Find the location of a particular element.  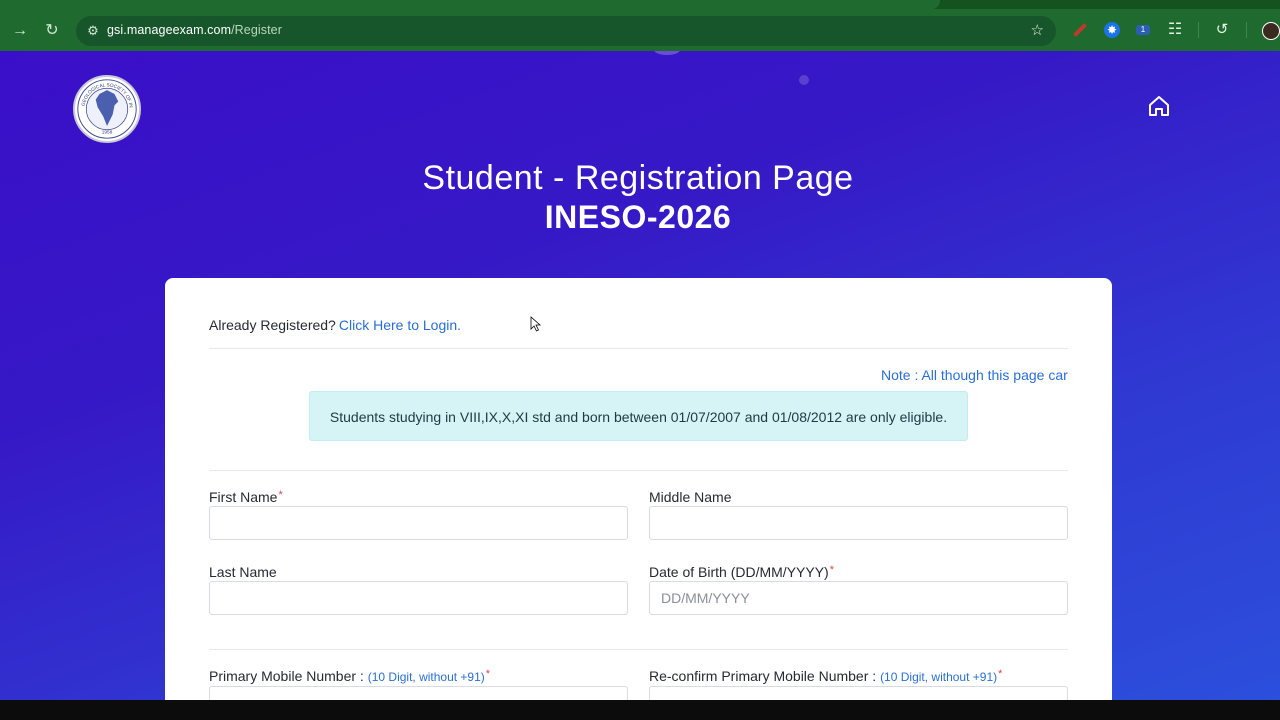

gsi-logo: GEOLOGICAL SOCIETY OF INDIA 1958 is located at coordinates (107, 109).